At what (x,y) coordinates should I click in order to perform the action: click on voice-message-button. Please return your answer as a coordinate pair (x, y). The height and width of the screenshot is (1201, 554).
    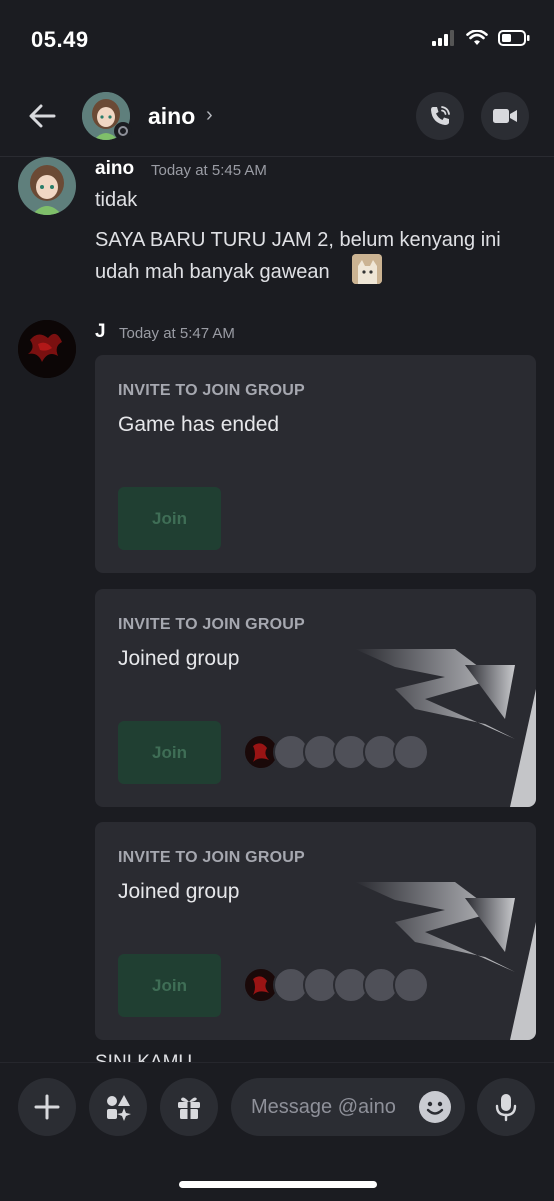
    Looking at the image, I should click on (506, 1107).